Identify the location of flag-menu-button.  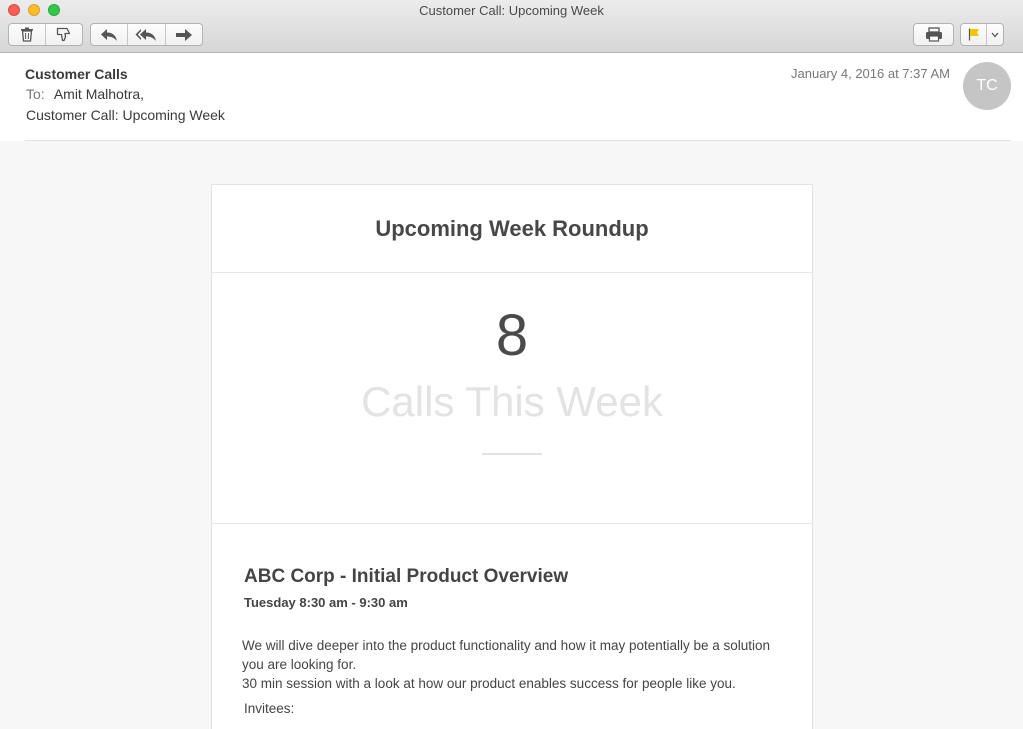
(995, 34).